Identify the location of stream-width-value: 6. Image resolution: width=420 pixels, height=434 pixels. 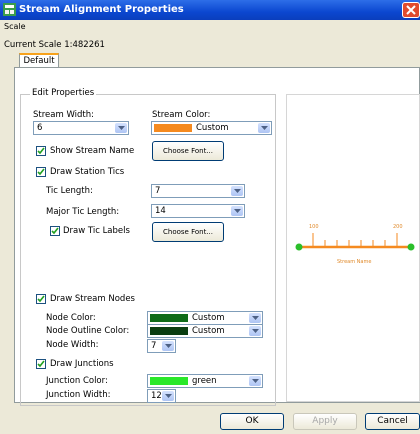
(40, 128).